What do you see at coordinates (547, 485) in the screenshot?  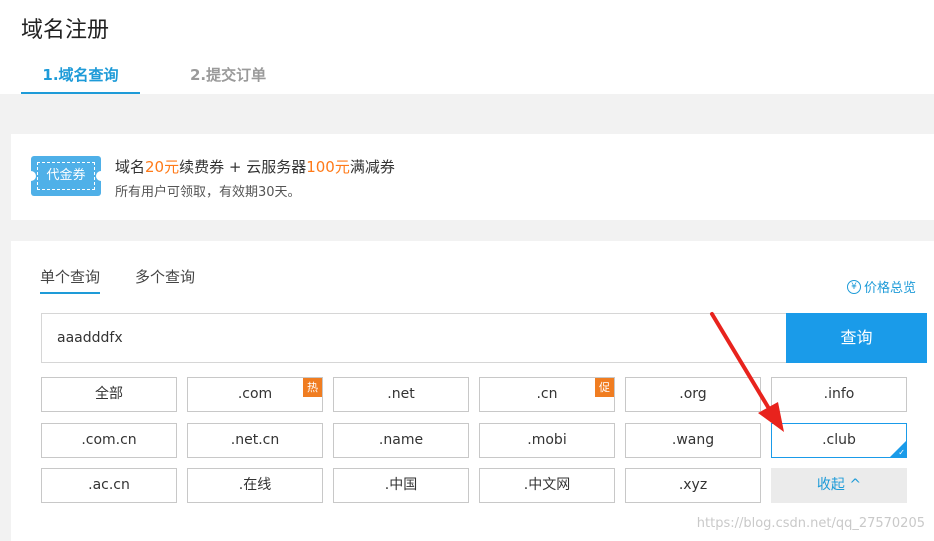 I see `tld-zhongwenwang: .中文网` at bounding box center [547, 485].